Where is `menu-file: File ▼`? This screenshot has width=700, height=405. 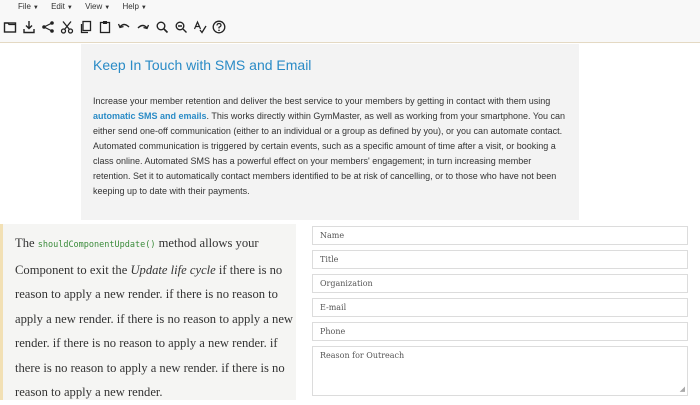
menu-file: File ▼ is located at coordinates (28, 6).